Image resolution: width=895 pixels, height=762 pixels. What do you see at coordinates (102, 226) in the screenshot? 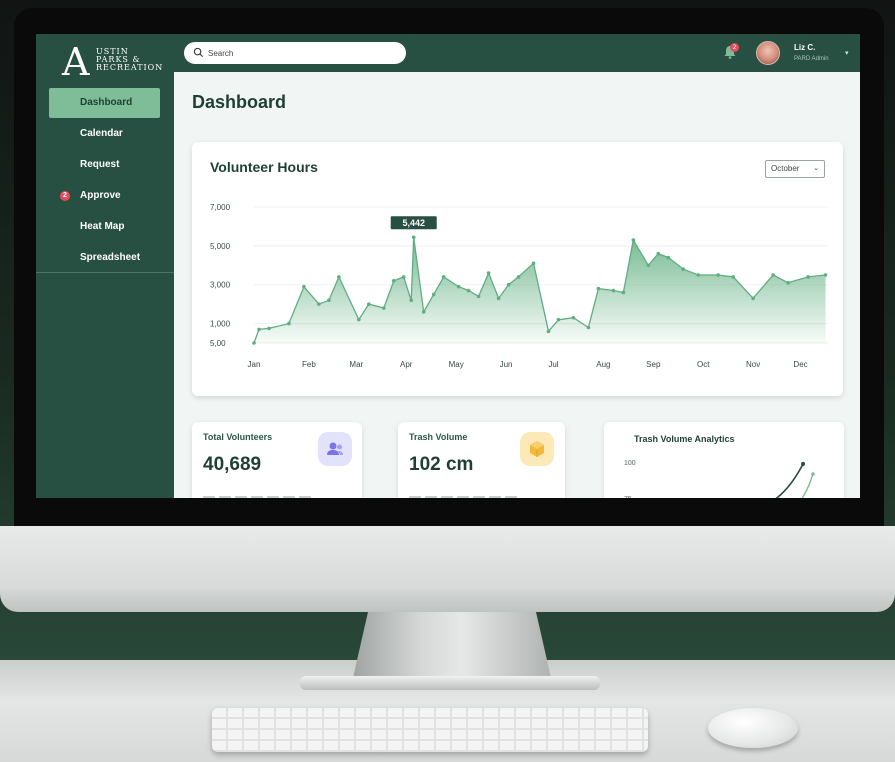
I see `sidebar-item-label: Heat Map` at bounding box center [102, 226].